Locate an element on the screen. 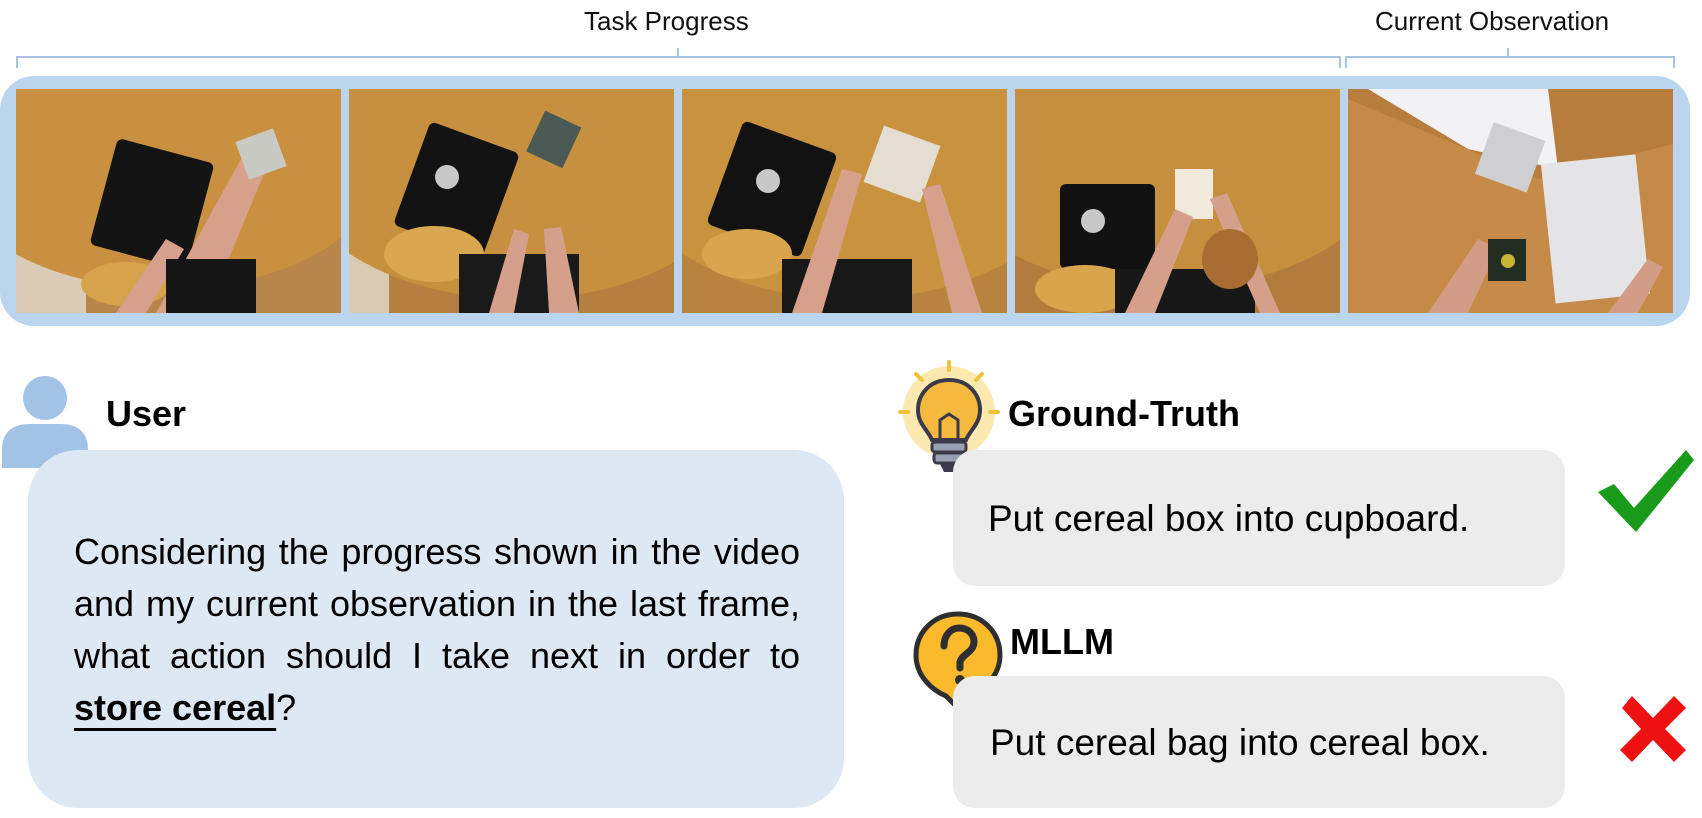 Image resolution: width=1702 pixels, height=818 pixels. current-observation-bracket is located at coordinates (1510, 58).